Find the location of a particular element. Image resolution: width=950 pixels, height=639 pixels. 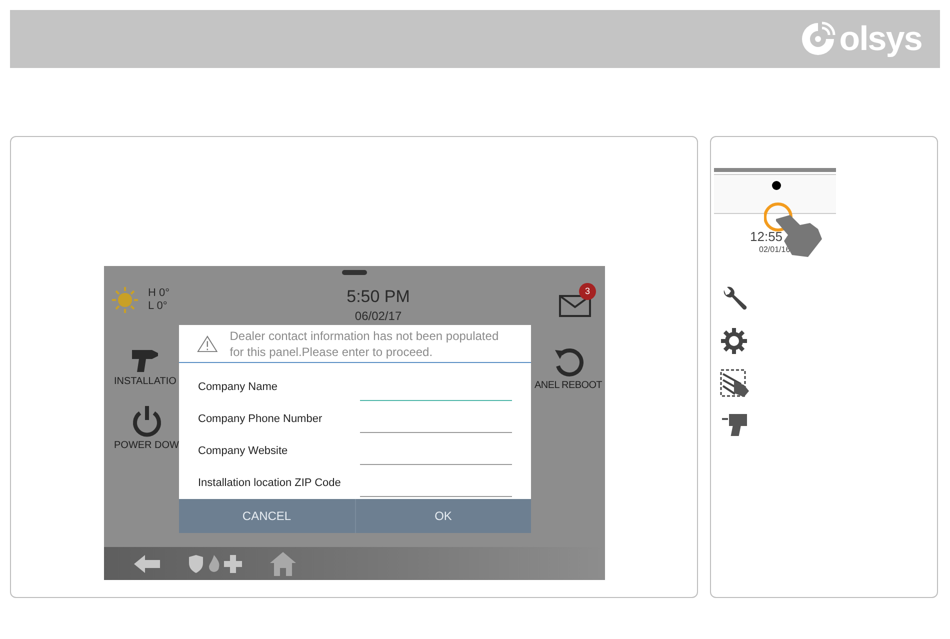

notification-badge: 3 is located at coordinates (587, 291).